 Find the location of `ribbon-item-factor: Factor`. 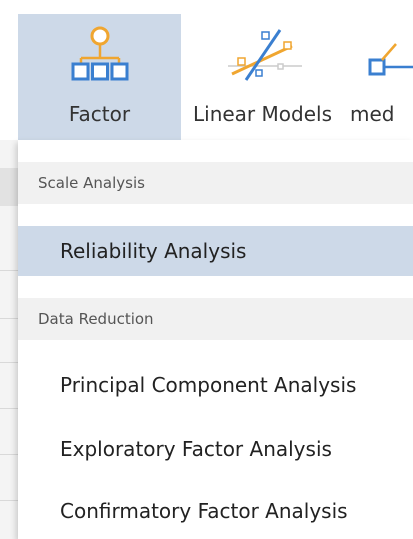

ribbon-item-factor: Factor is located at coordinates (99, 77).